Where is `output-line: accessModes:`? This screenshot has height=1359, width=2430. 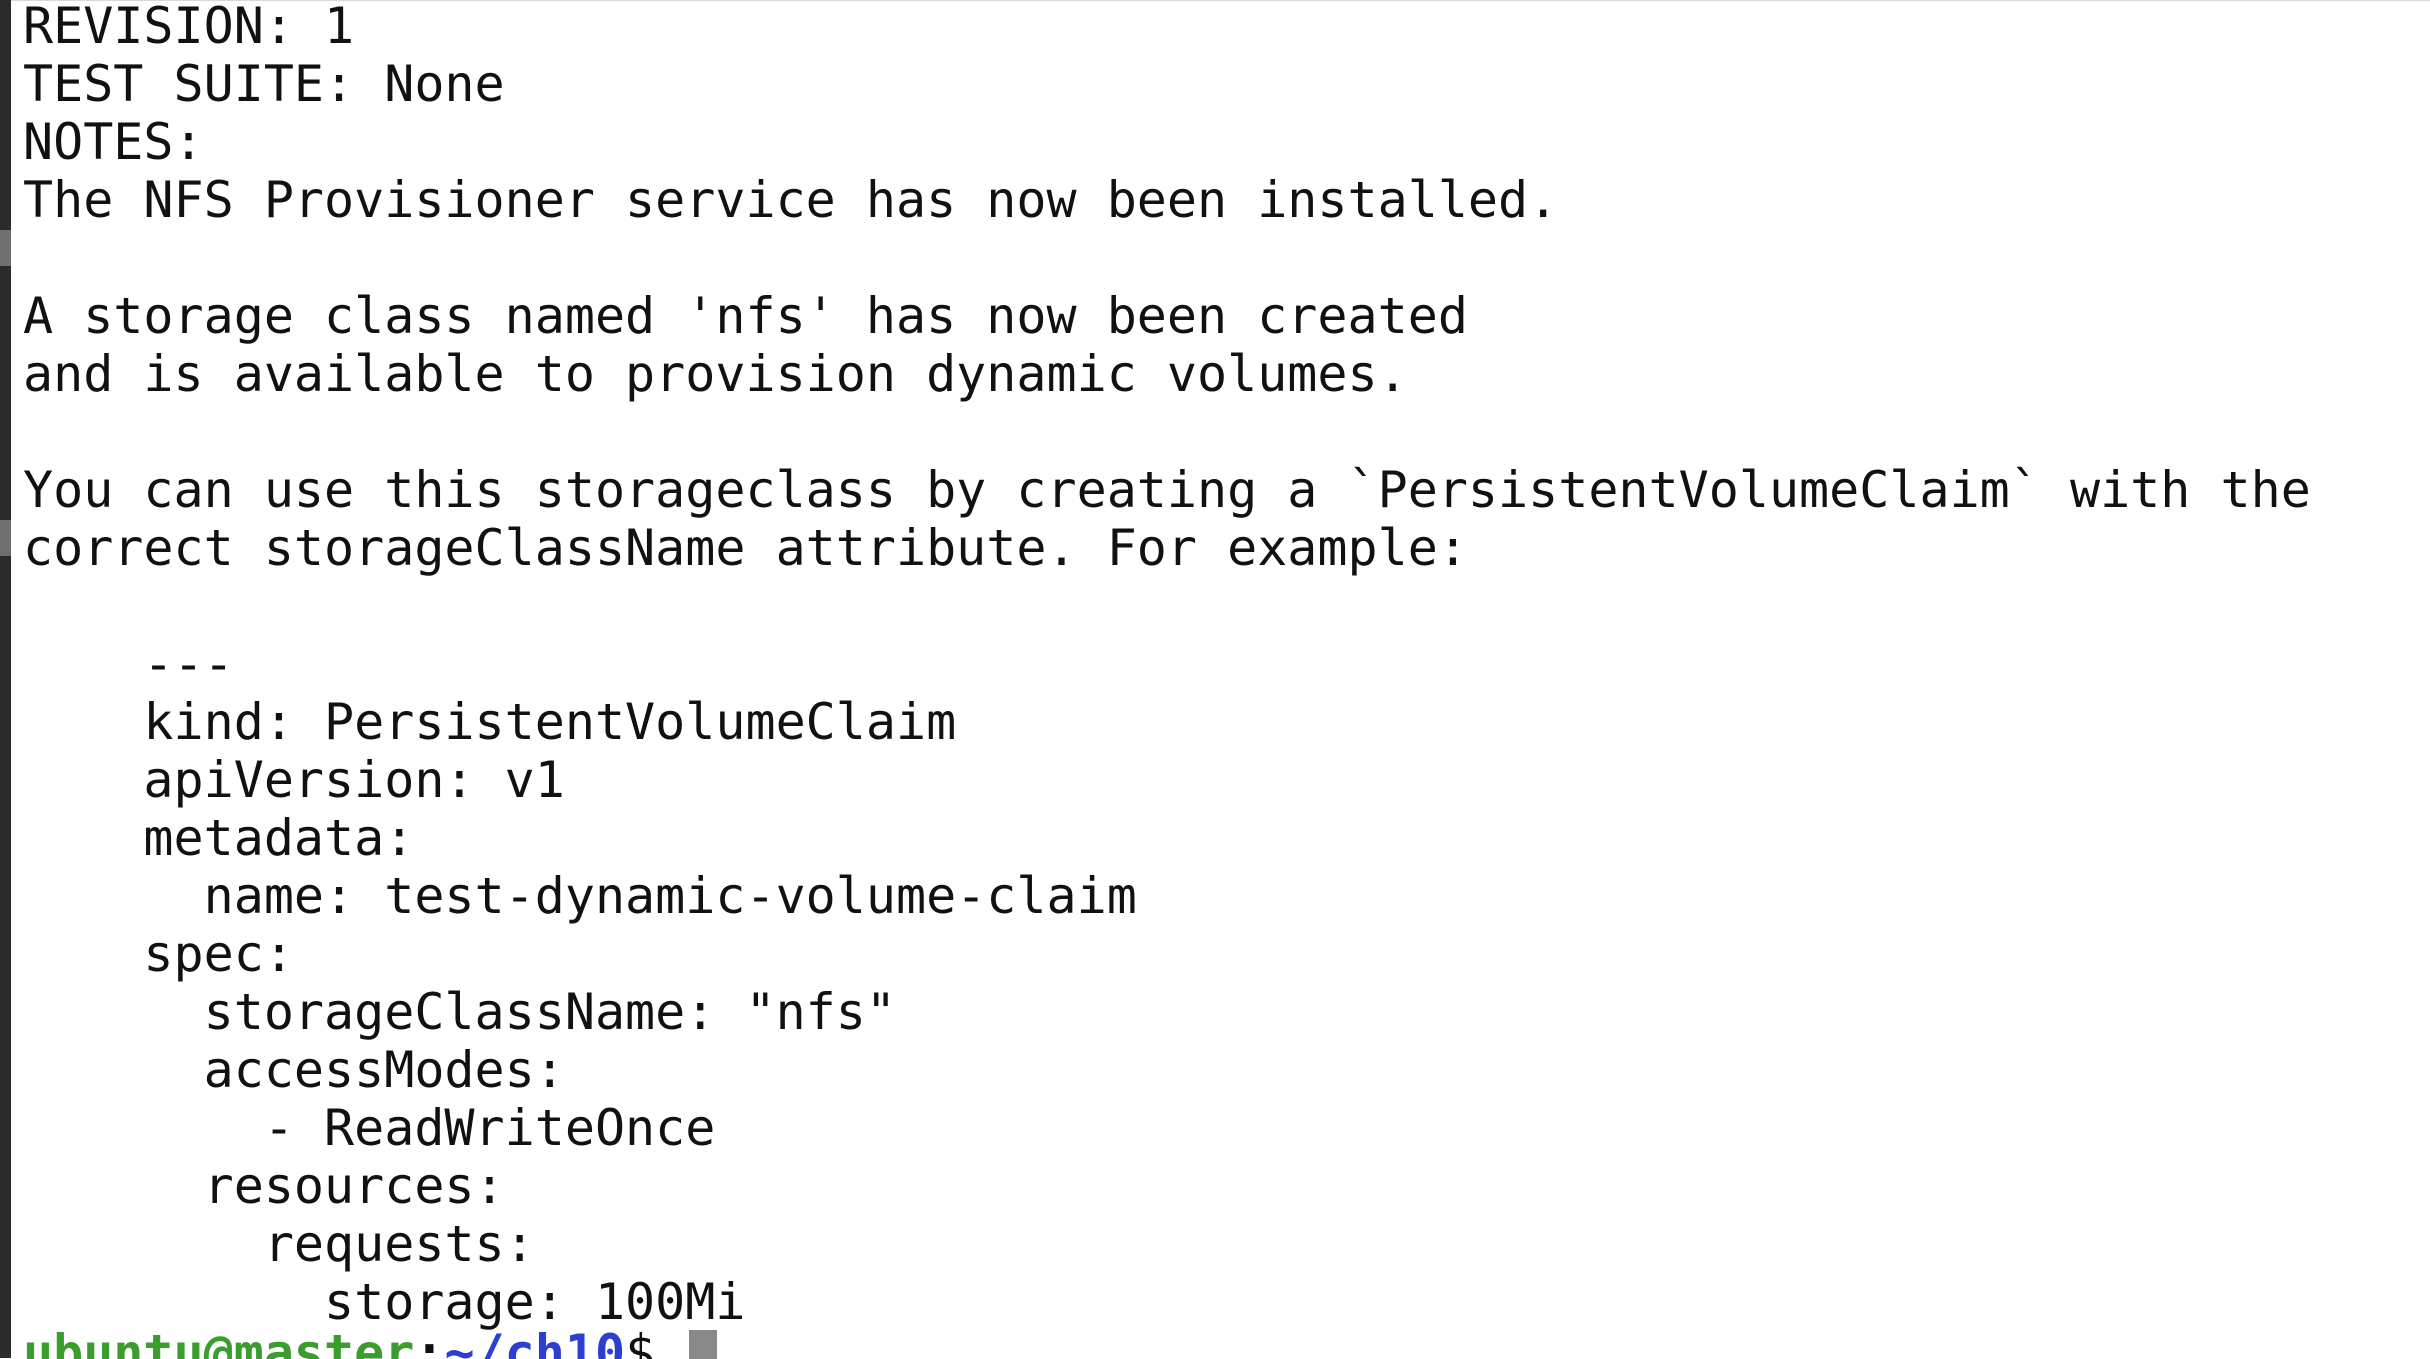 output-line: accessModes: is located at coordinates (294, 1070).